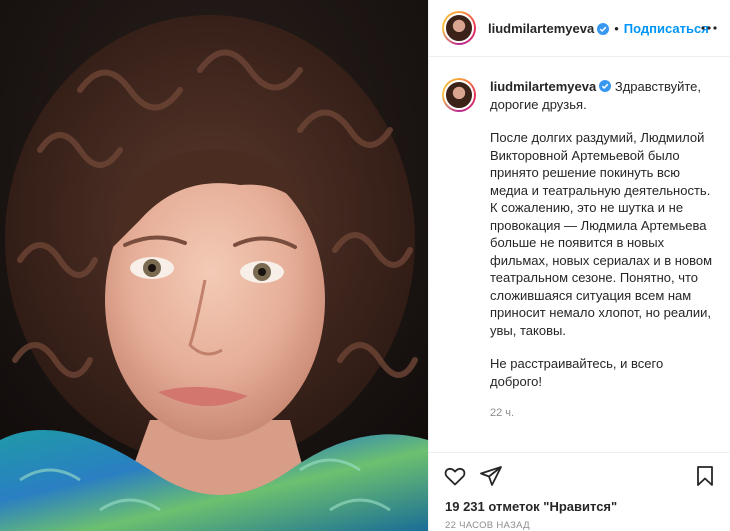 The image size is (730, 531). I want to click on post-header: liudmilartemyeva • Подписаться, so click(579, 28).